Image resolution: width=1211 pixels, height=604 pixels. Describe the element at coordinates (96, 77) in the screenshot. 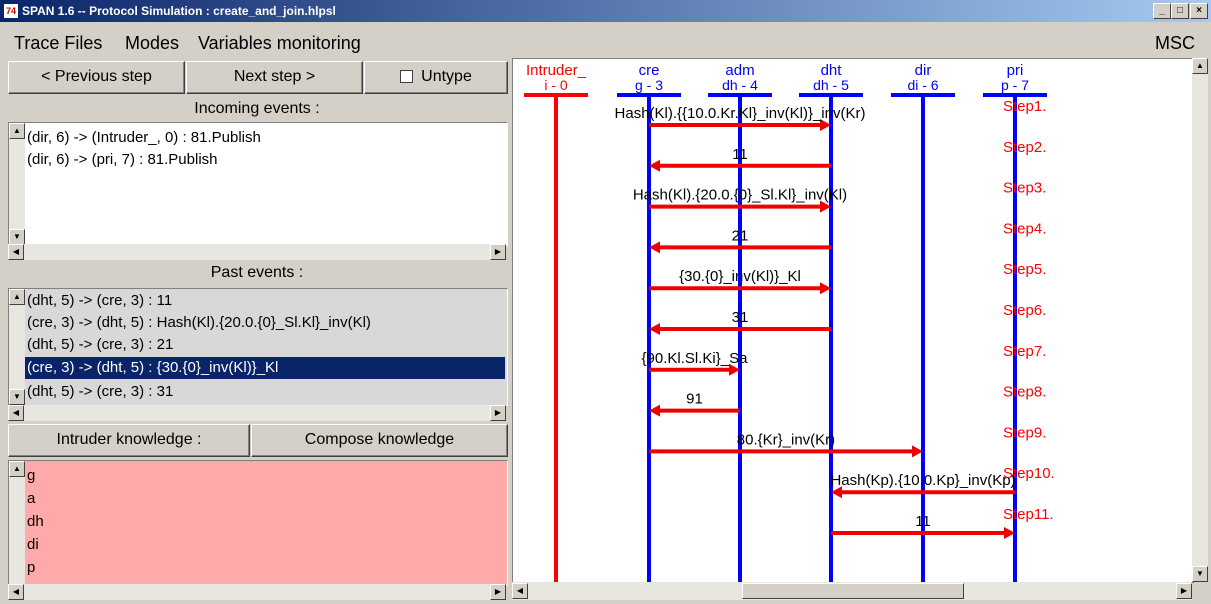

I see `previous-step-button: < Previous step` at that location.